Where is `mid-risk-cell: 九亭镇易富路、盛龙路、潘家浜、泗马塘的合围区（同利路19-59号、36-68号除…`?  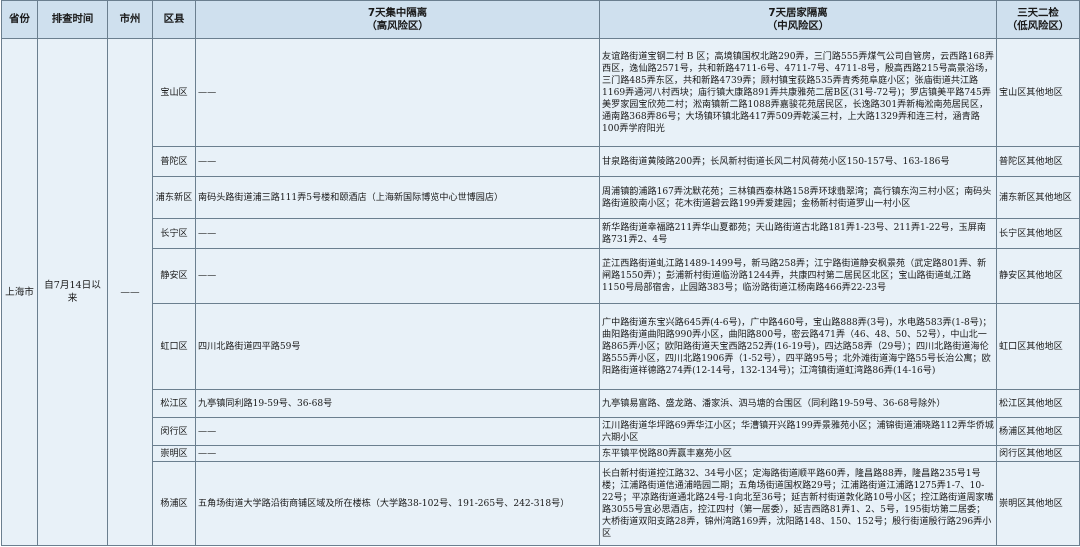 mid-risk-cell: 九亭镇易富路、盛龙路、潘家浜、泗马塘的合围区（同利路19-59号、36-68号除… is located at coordinates (798, 403).